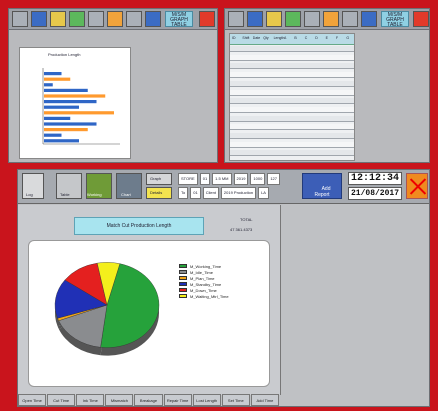 Image resolution: width=438 pixels, height=411 pixels. I want to click on pie-slices, so click(107, 305).